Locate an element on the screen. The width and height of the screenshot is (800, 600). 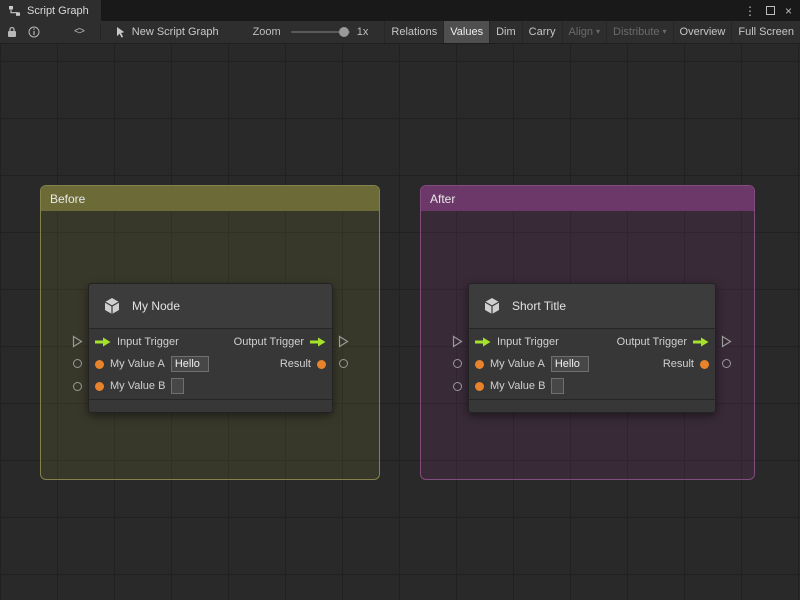
node-title: Short Title is located at coordinates (539, 306).